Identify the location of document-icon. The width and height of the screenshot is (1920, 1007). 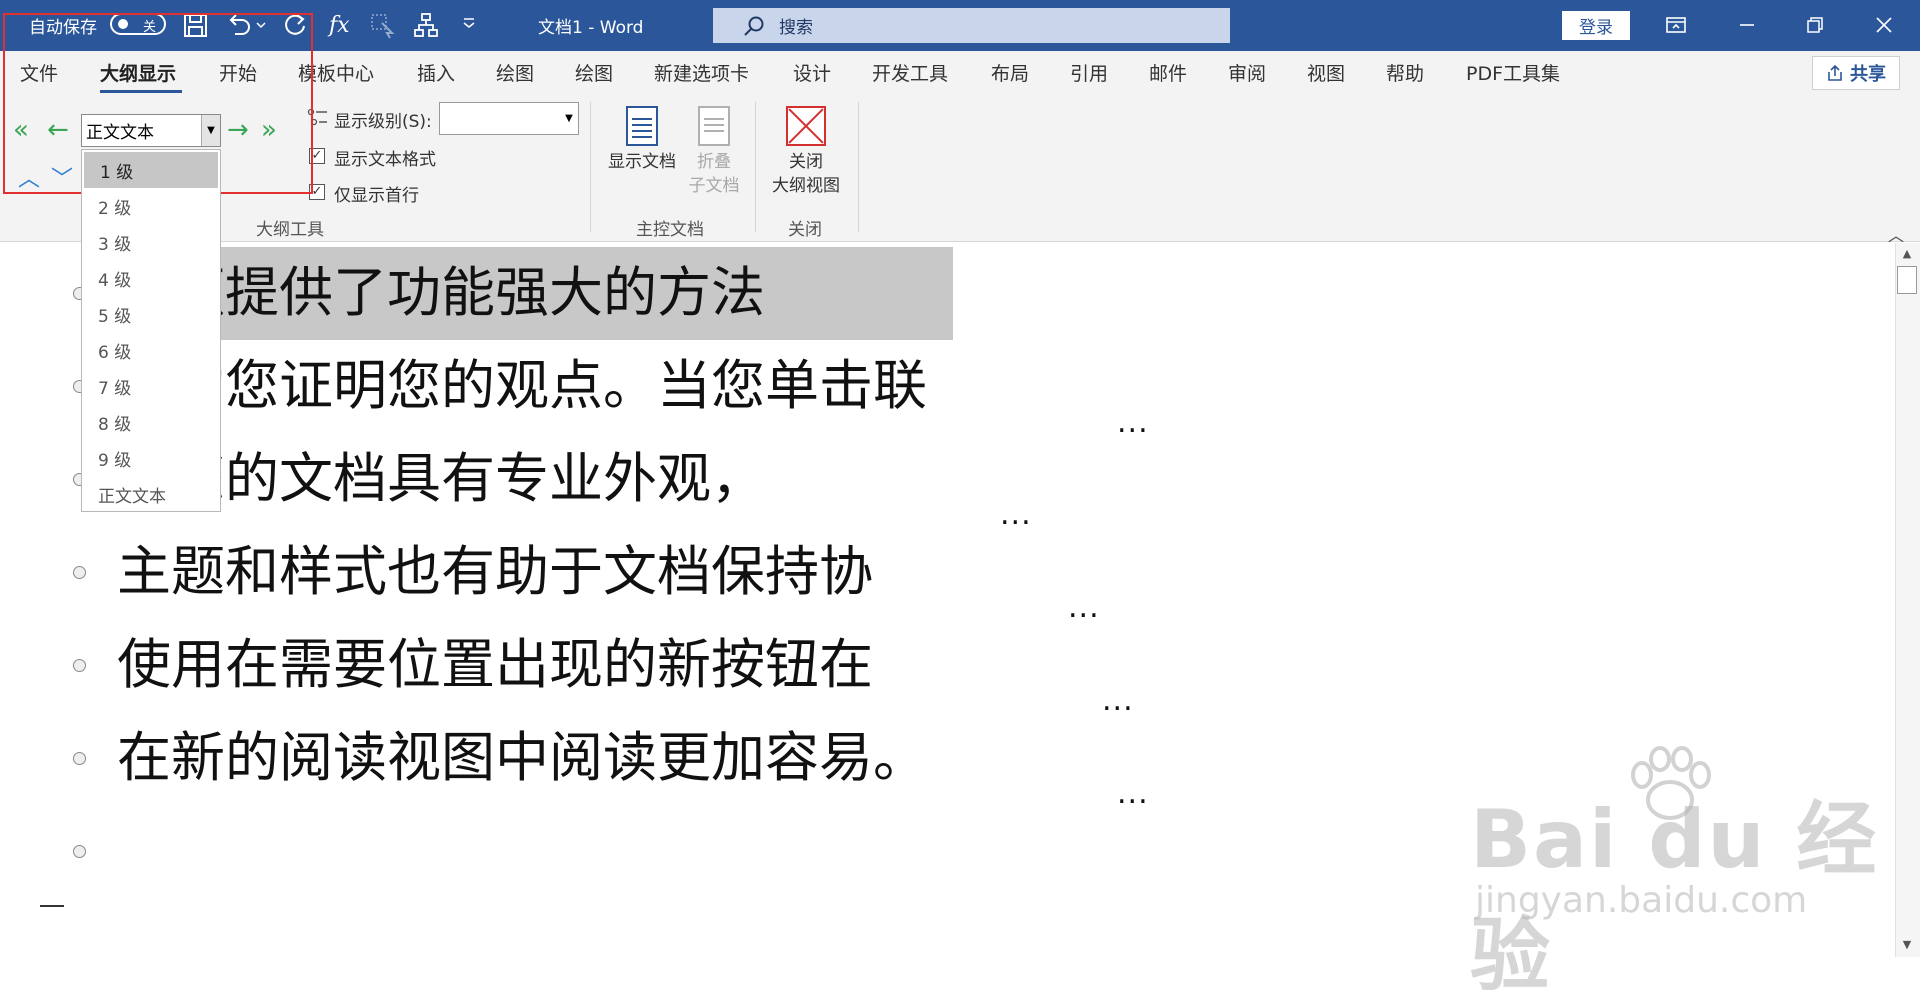
(642, 126).